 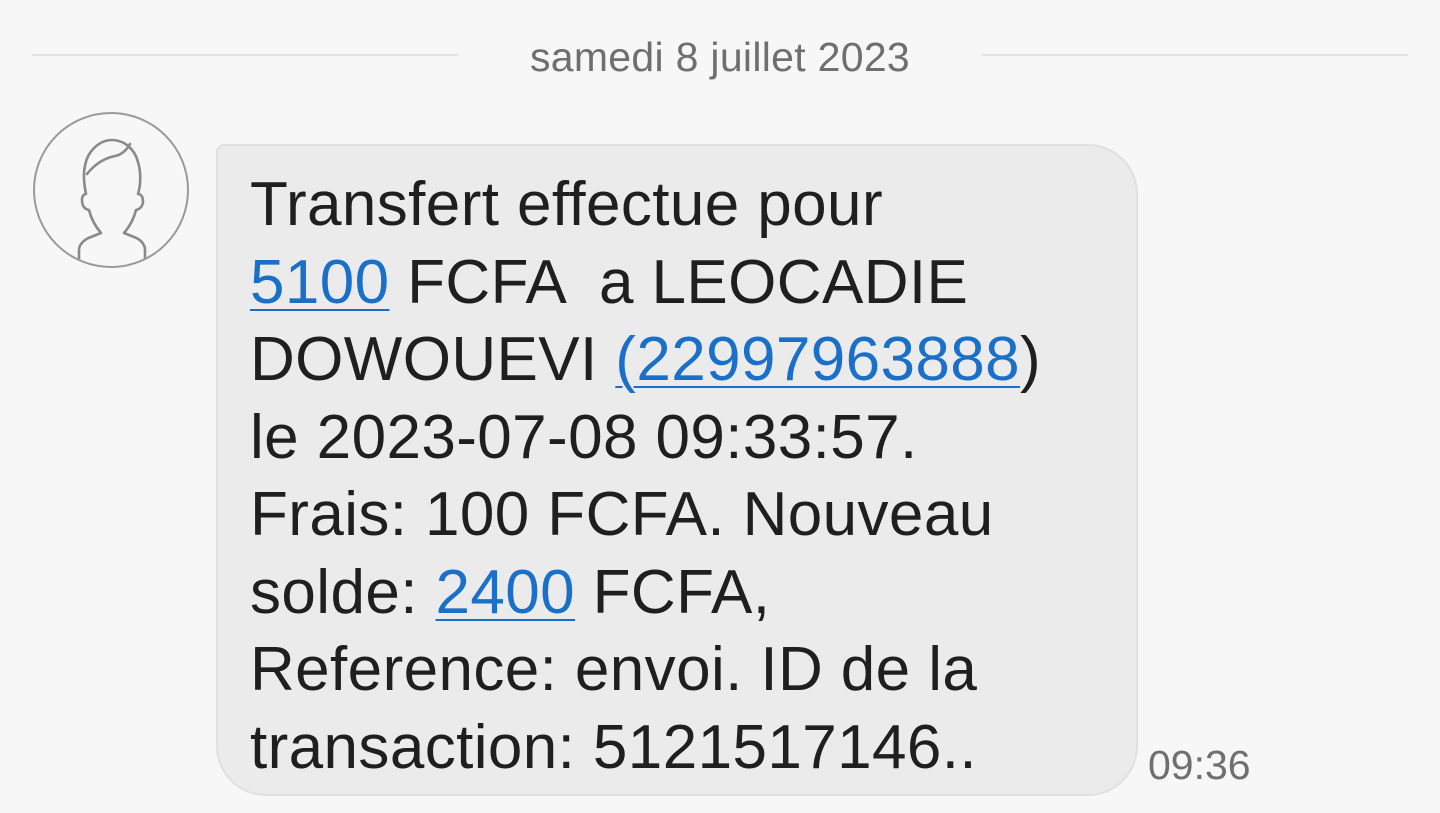 I want to click on message-text: solde:, so click(x=343, y=592).